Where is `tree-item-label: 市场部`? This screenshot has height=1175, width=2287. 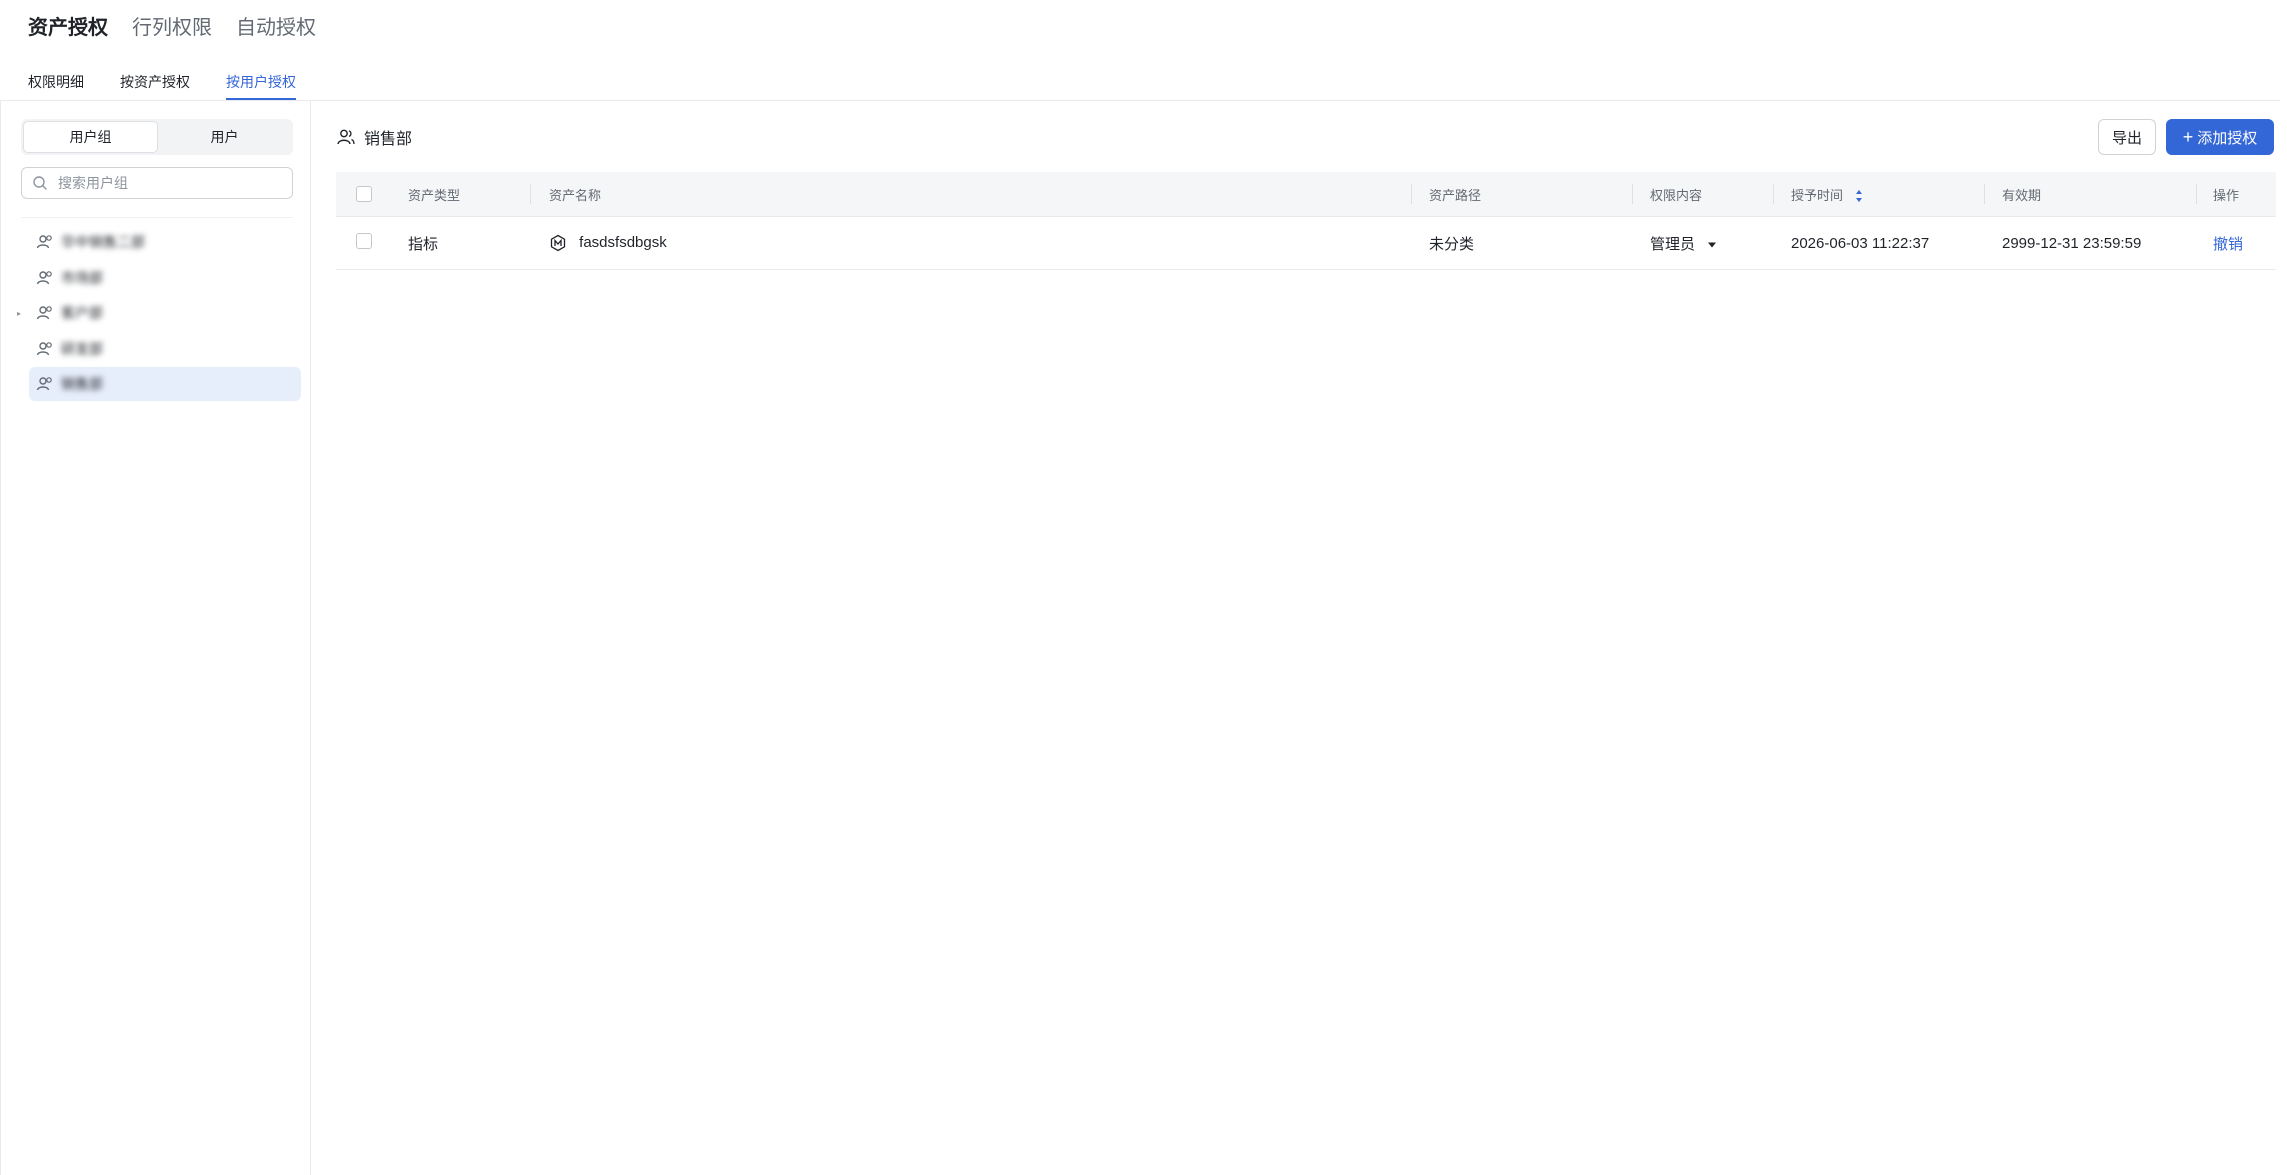 tree-item-label: 市场部 is located at coordinates (82, 277).